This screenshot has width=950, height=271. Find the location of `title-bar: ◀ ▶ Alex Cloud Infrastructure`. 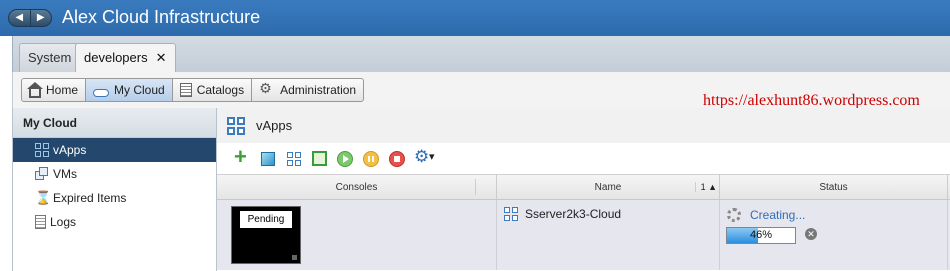

title-bar: ◀ ▶ Alex Cloud Infrastructure is located at coordinates (475, 18).